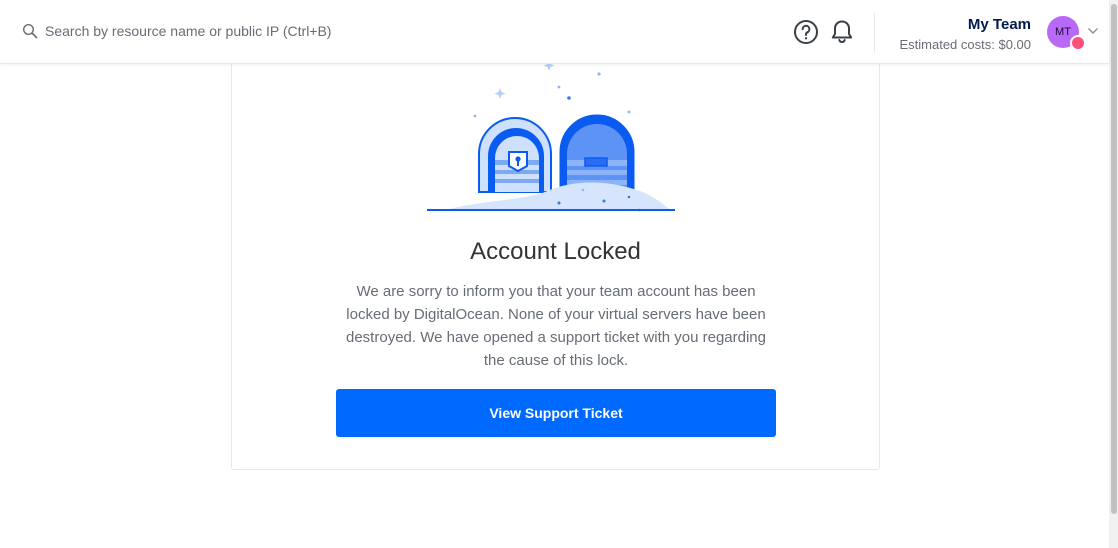 This screenshot has height=548, width=1118. What do you see at coordinates (874, 33) in the screenshot?
I see `header-divider` at bounding box center [874, 33].